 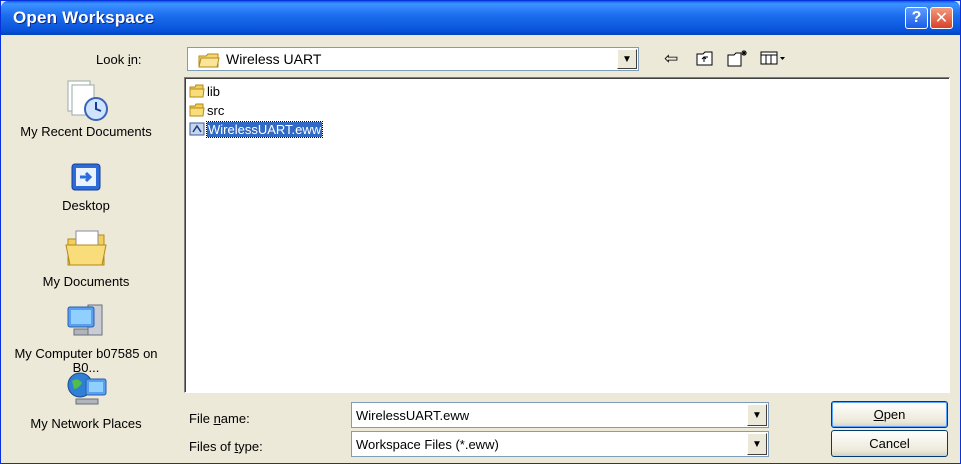 I want to click on list-item: WirelessUART.eww, so click(x=256, y=129).